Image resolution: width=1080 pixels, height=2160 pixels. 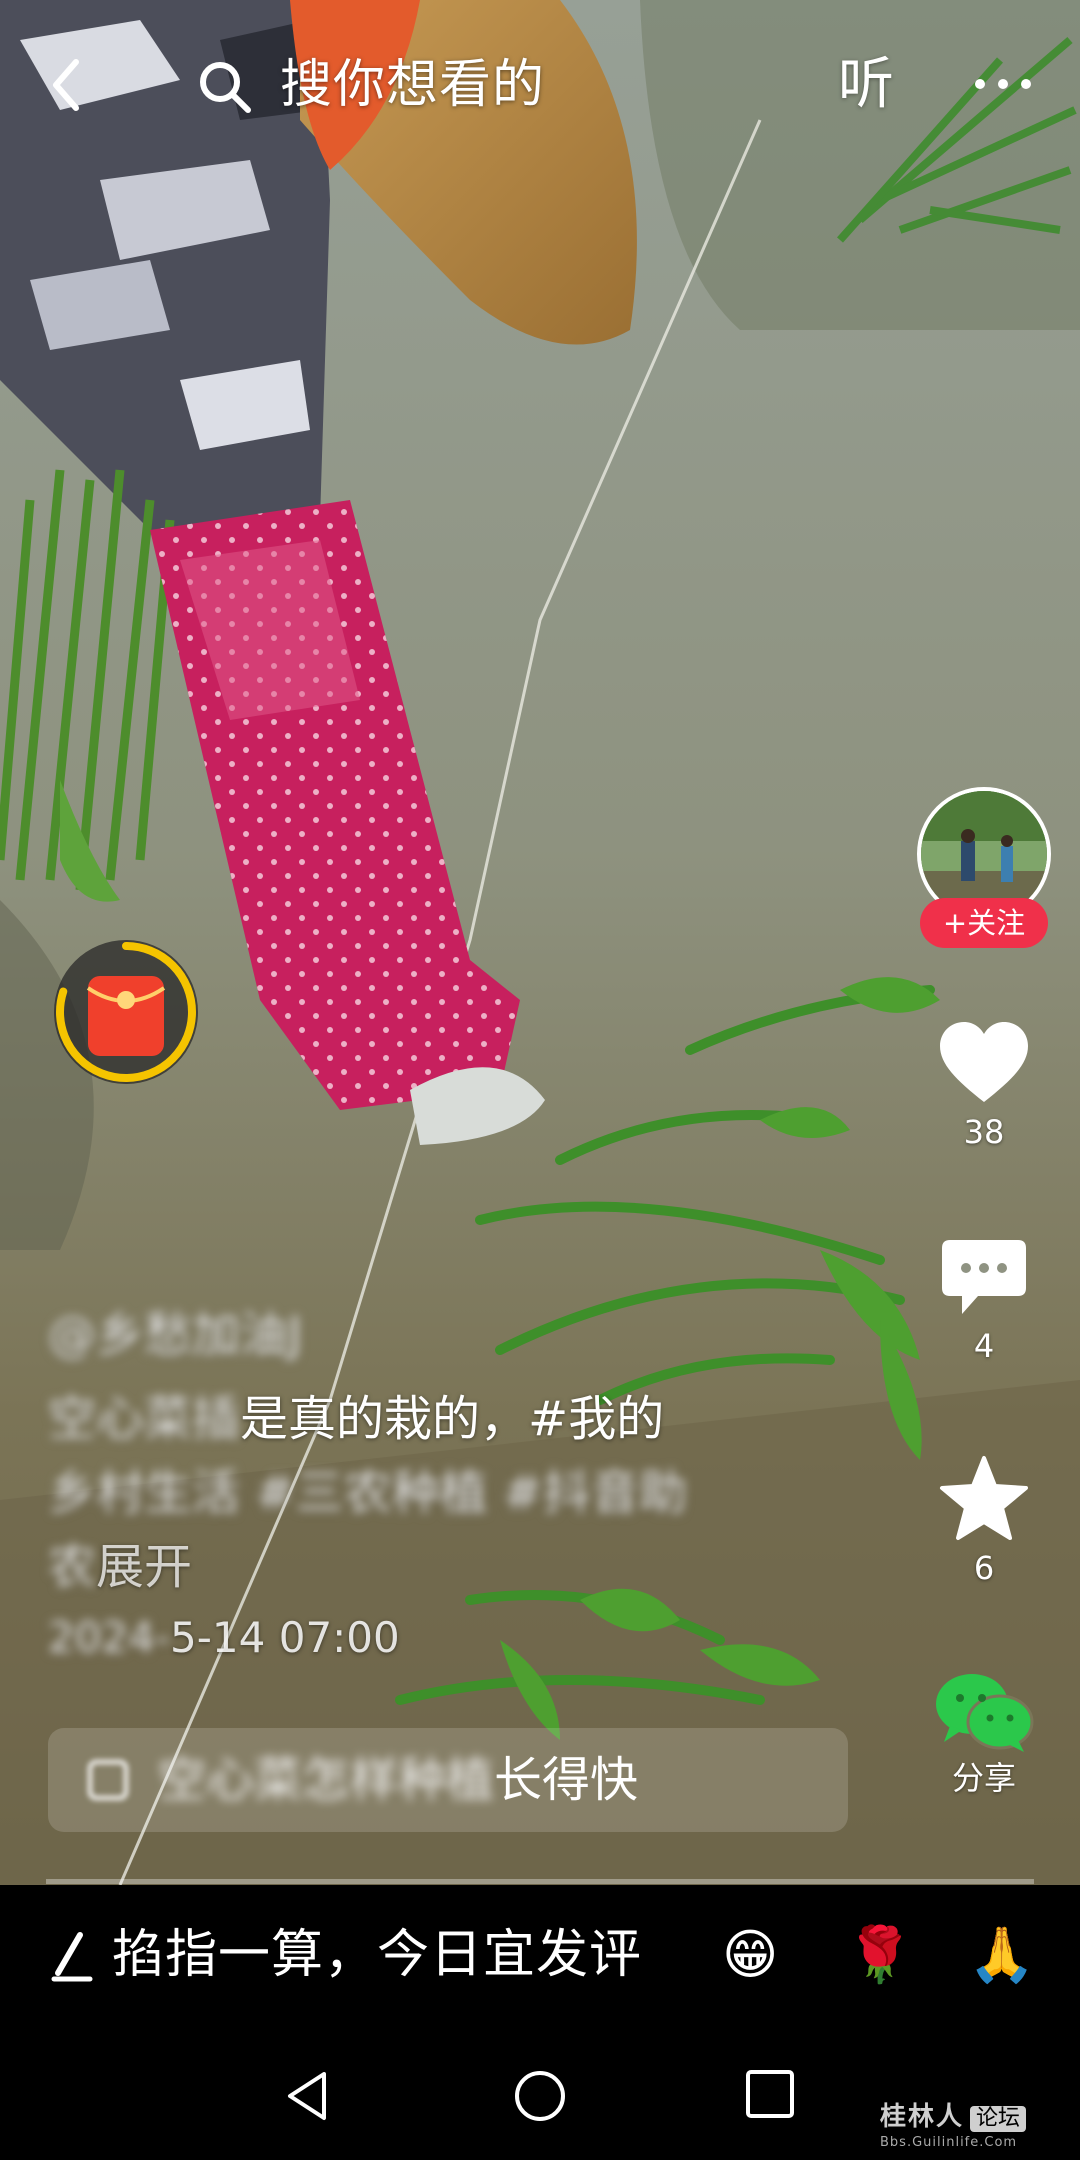 What do you see at coordinates (108, 1780) in the screenshot?
I see `related-search-icon` at bounding box center [108, 1780].